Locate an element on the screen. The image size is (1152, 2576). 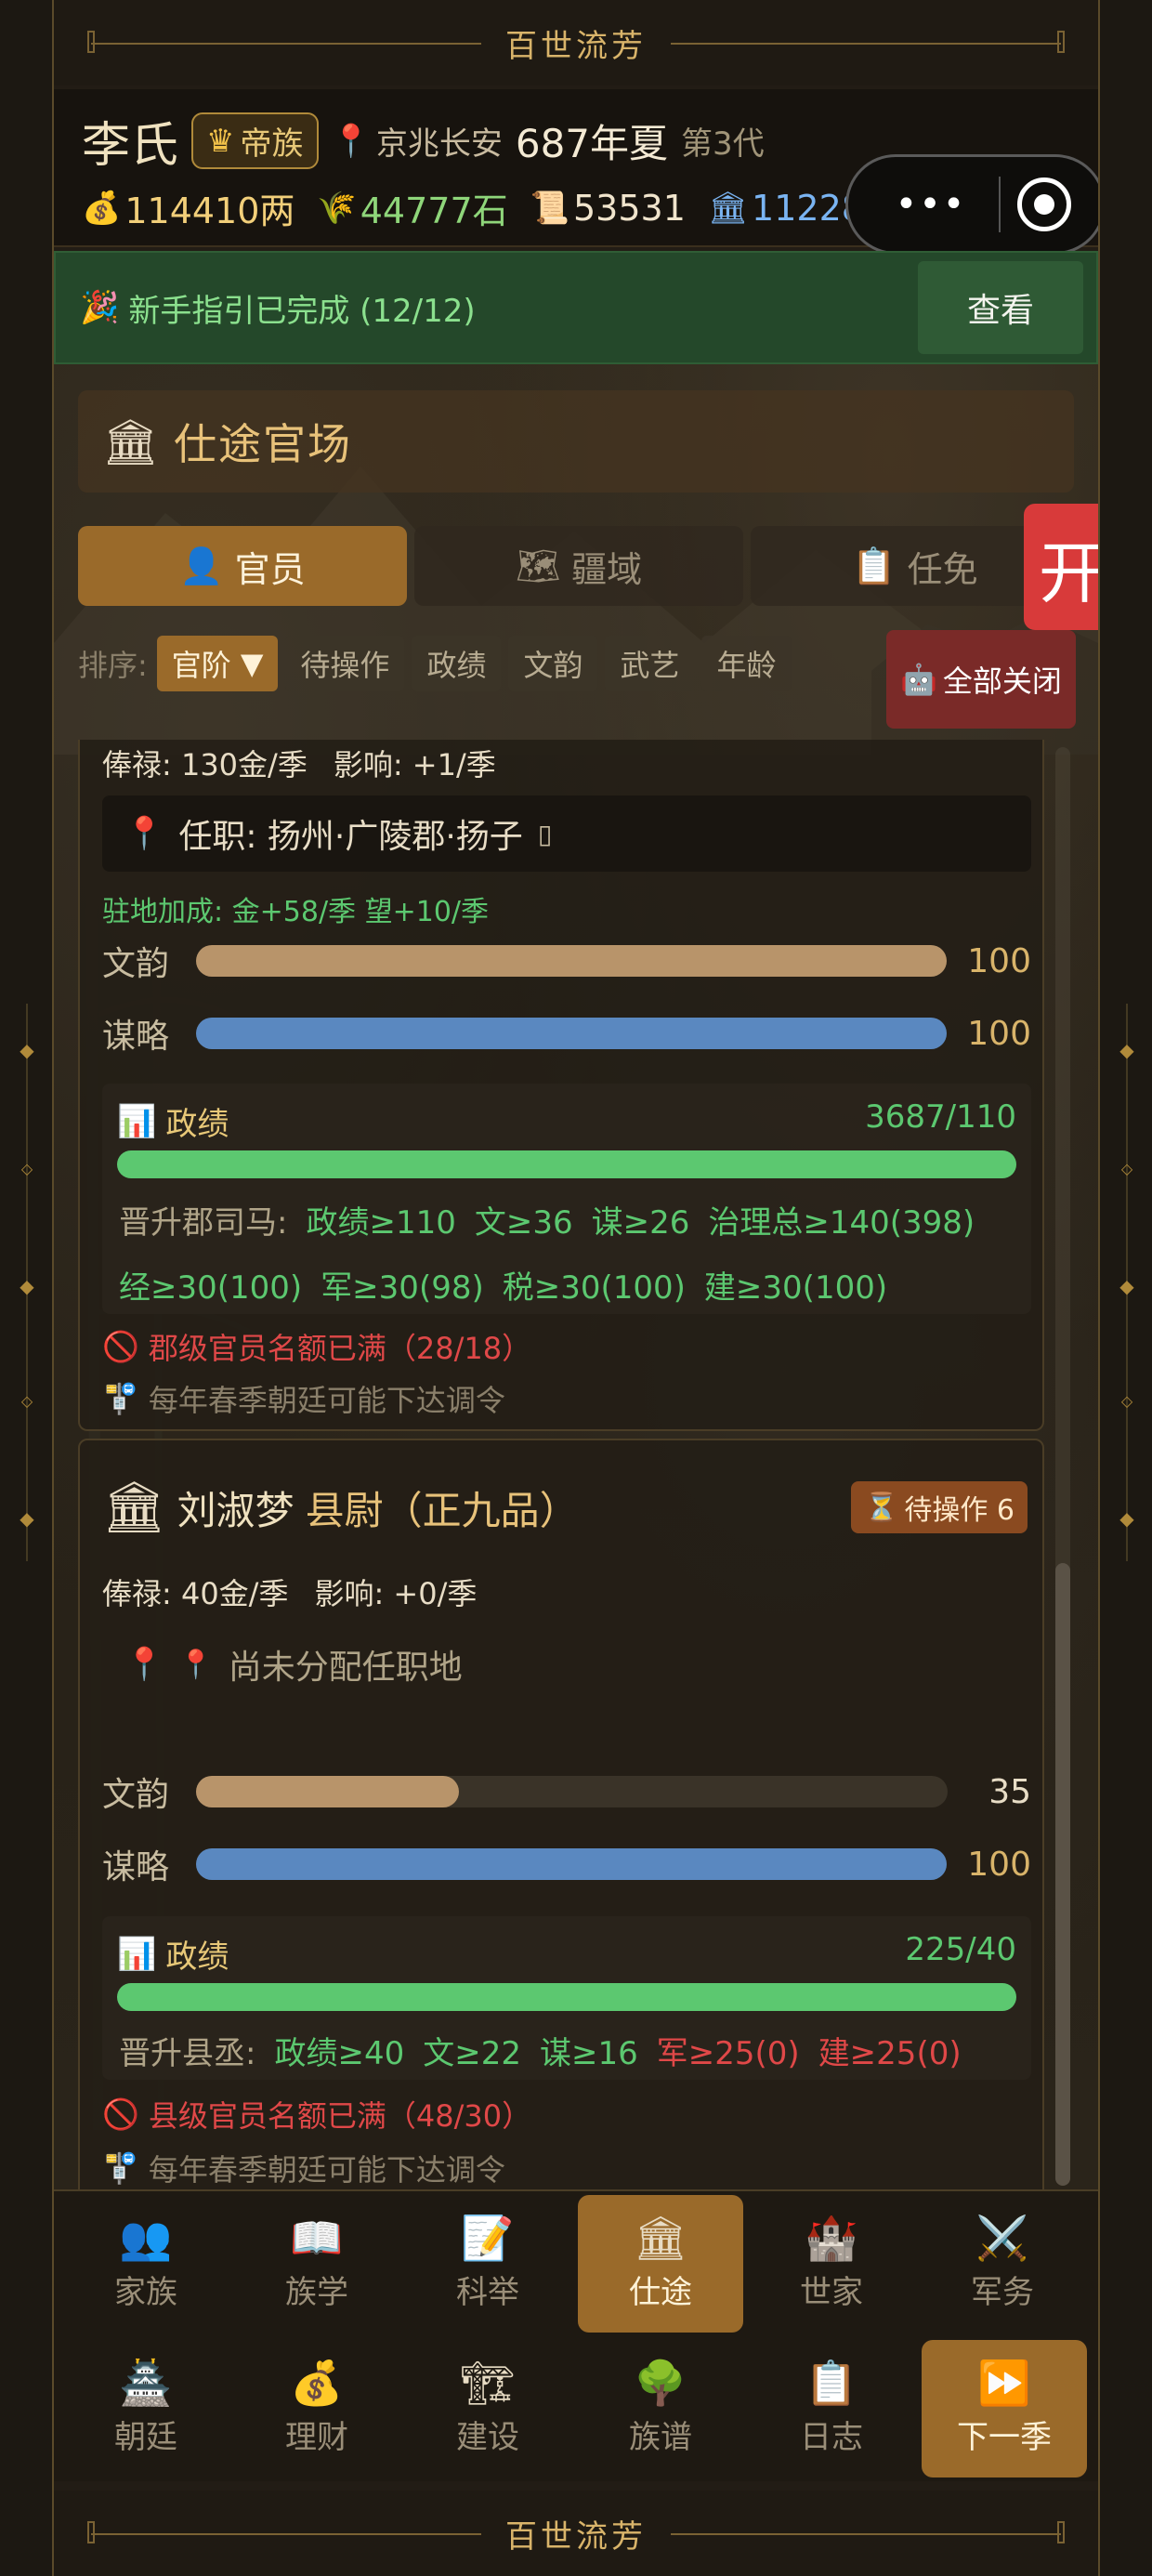
nav-military: ⚔️ 军务 is located at coordinates (1002, 2264).